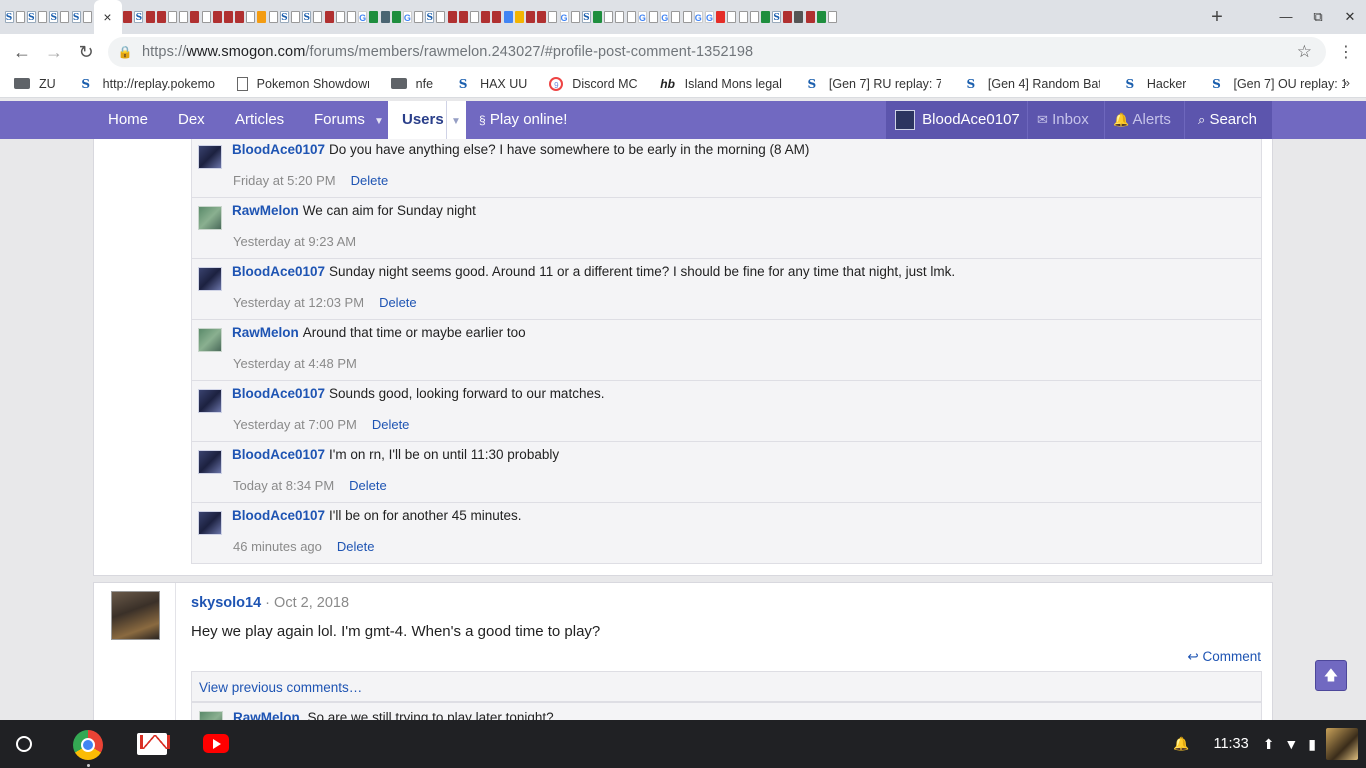  Describe the element at coordinates (1227, 120) in the screenshot. I see `nav-search: ⌕ Search` at that location.